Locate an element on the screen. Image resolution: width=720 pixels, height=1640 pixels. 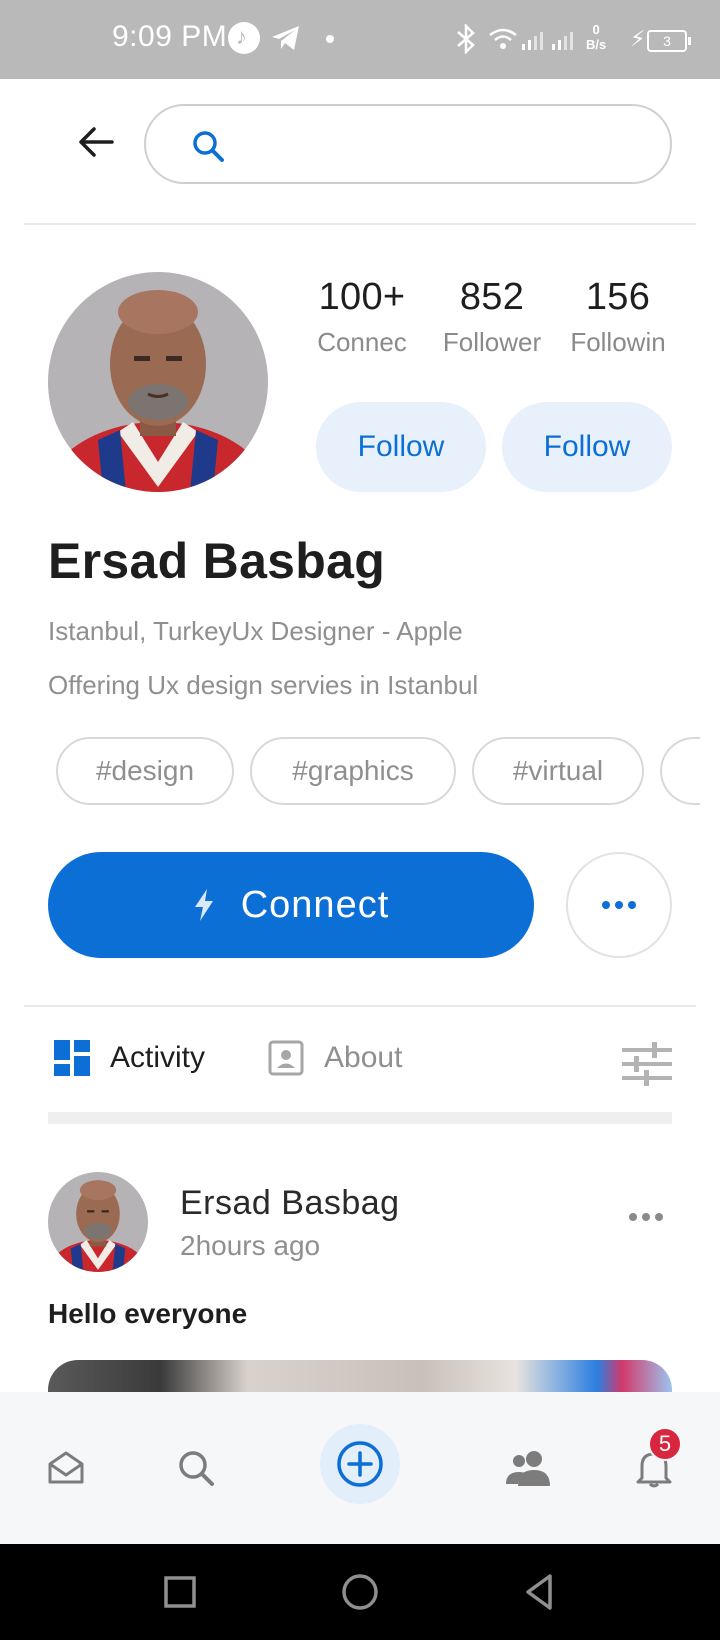
profile-location-title: Istanbul, TurkeyUx Designer - Apple is located at coordinates (255, 631).